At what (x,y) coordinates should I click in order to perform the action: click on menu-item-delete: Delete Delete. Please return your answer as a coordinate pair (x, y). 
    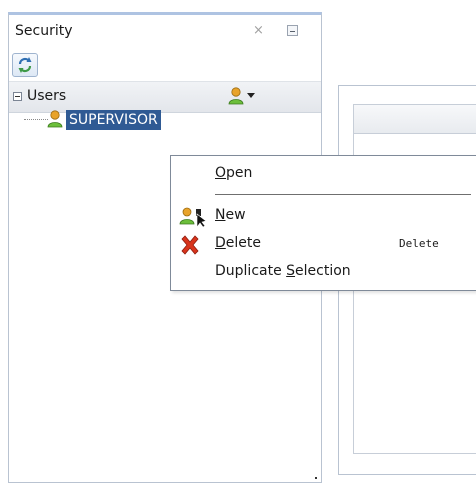
    Looking at the image, I should click on (323, 244).